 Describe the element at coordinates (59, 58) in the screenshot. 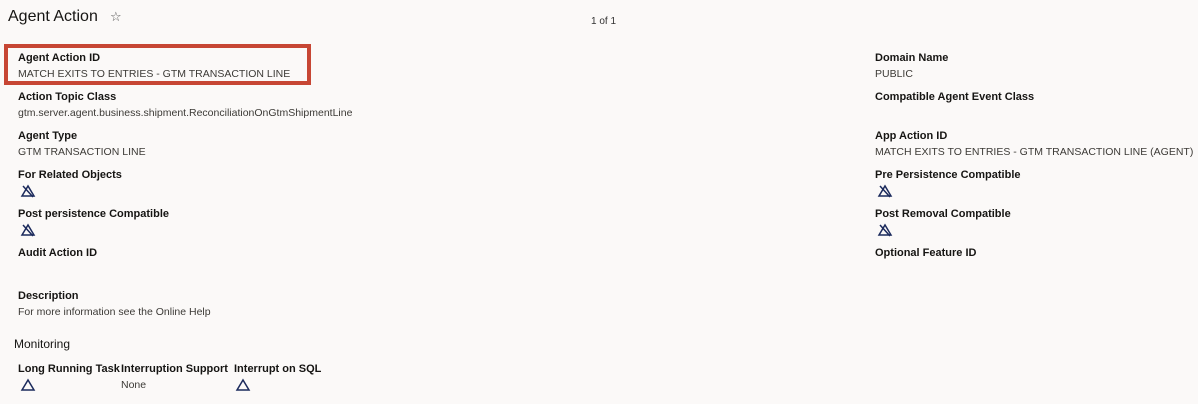

I see `agent-action-id-label: Agent Action ID` at that location.